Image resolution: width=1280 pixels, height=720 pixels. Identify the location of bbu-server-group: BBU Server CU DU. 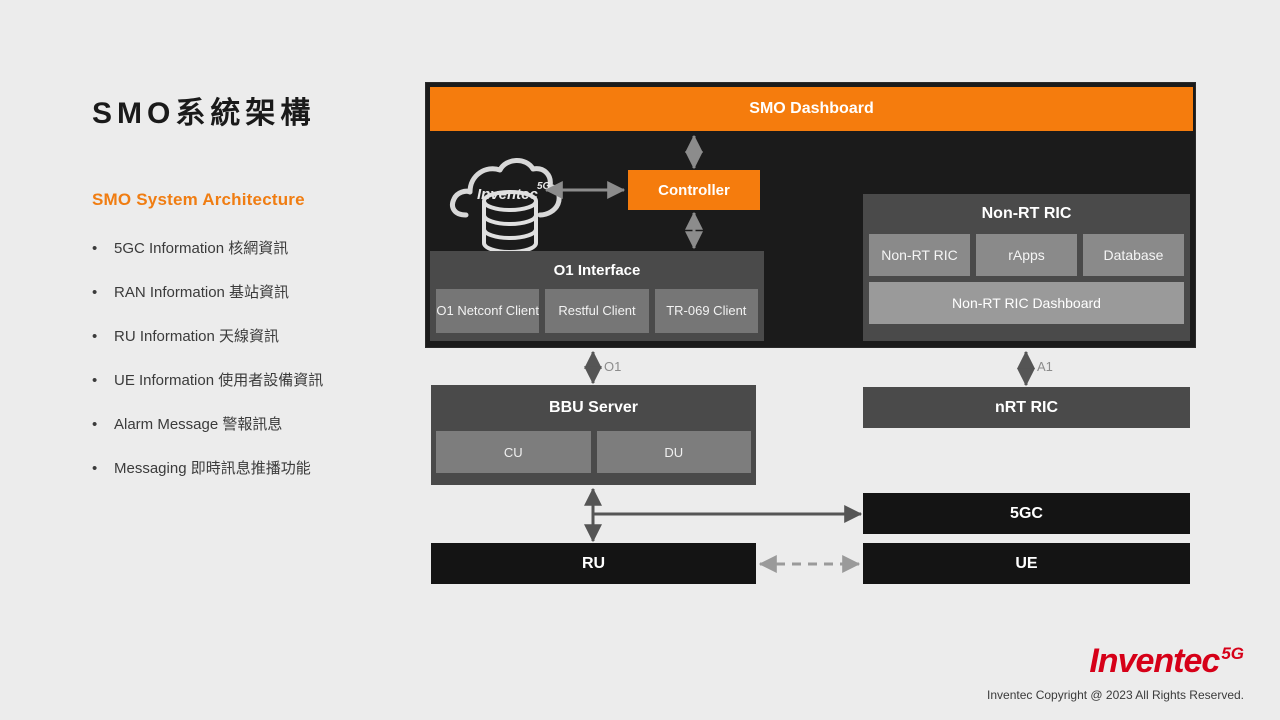
(593, 435).